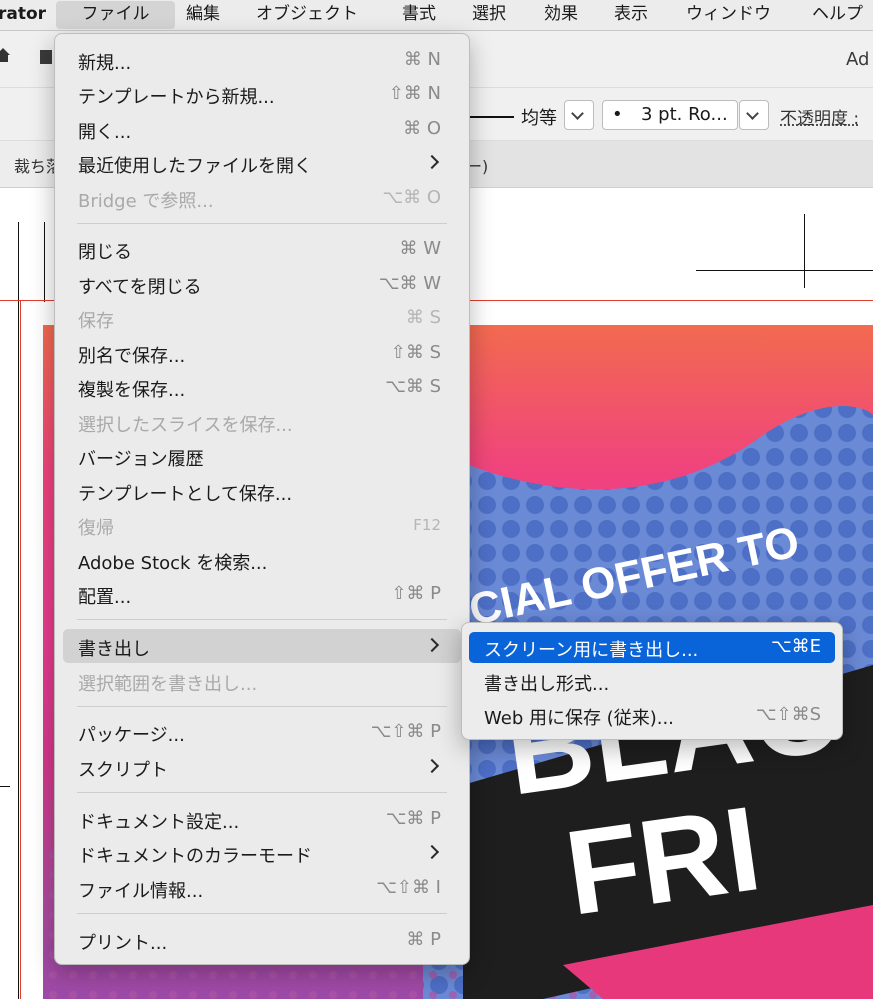  Describe the element at coordinates (262, 163) in the screenshot. I see `menu-item-open-recent: 最近使用したファイルを開く` at that location.